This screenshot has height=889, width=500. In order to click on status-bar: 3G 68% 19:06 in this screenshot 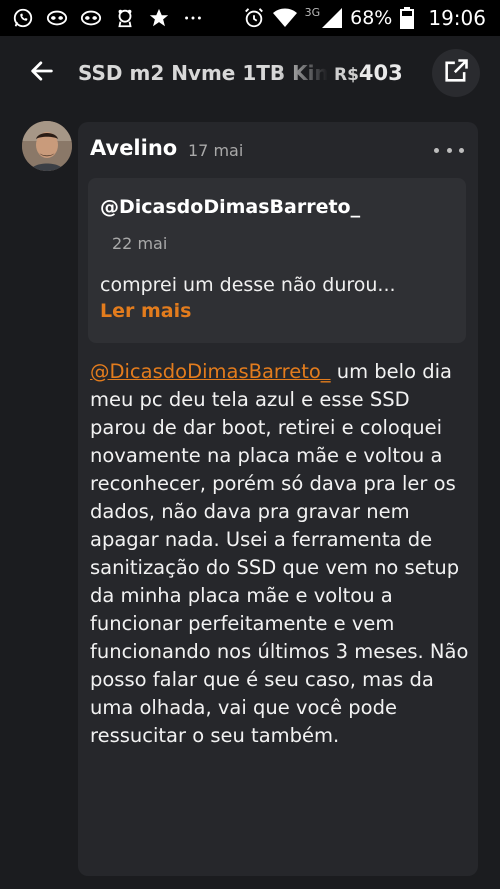, I will do `click(250, 18)`.